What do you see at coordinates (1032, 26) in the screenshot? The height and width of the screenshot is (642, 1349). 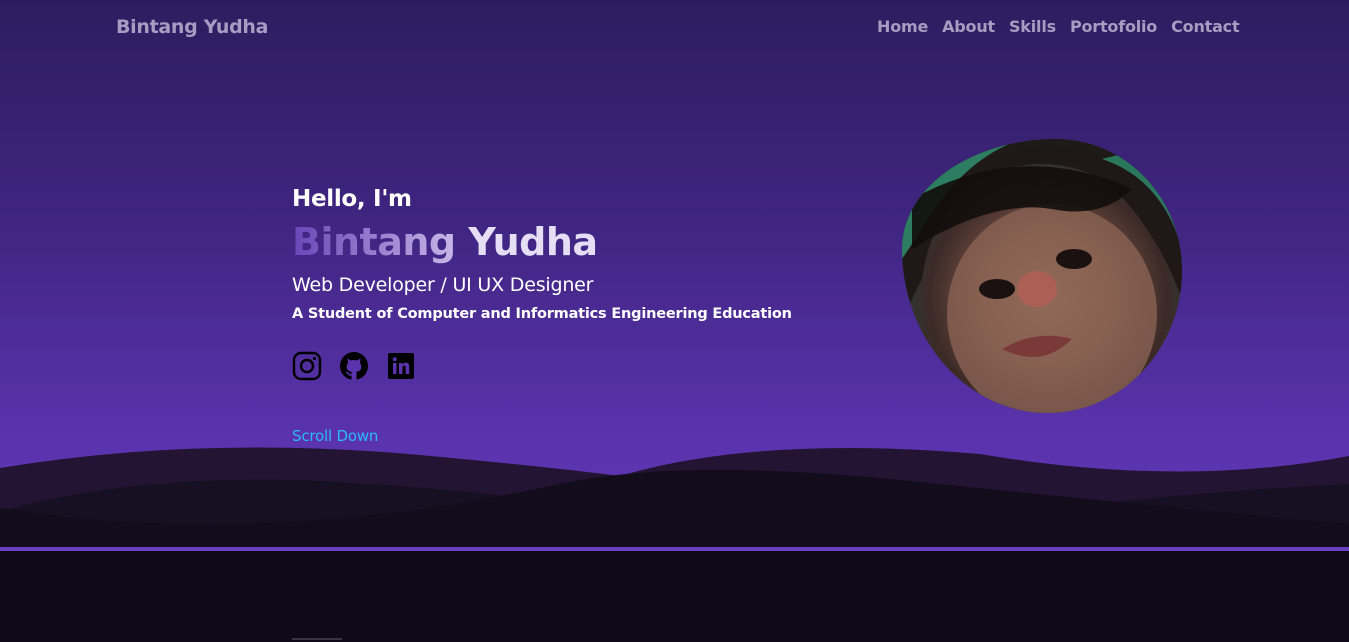 I see `nav-skills: Skills` at bounding box center [1032, 26].